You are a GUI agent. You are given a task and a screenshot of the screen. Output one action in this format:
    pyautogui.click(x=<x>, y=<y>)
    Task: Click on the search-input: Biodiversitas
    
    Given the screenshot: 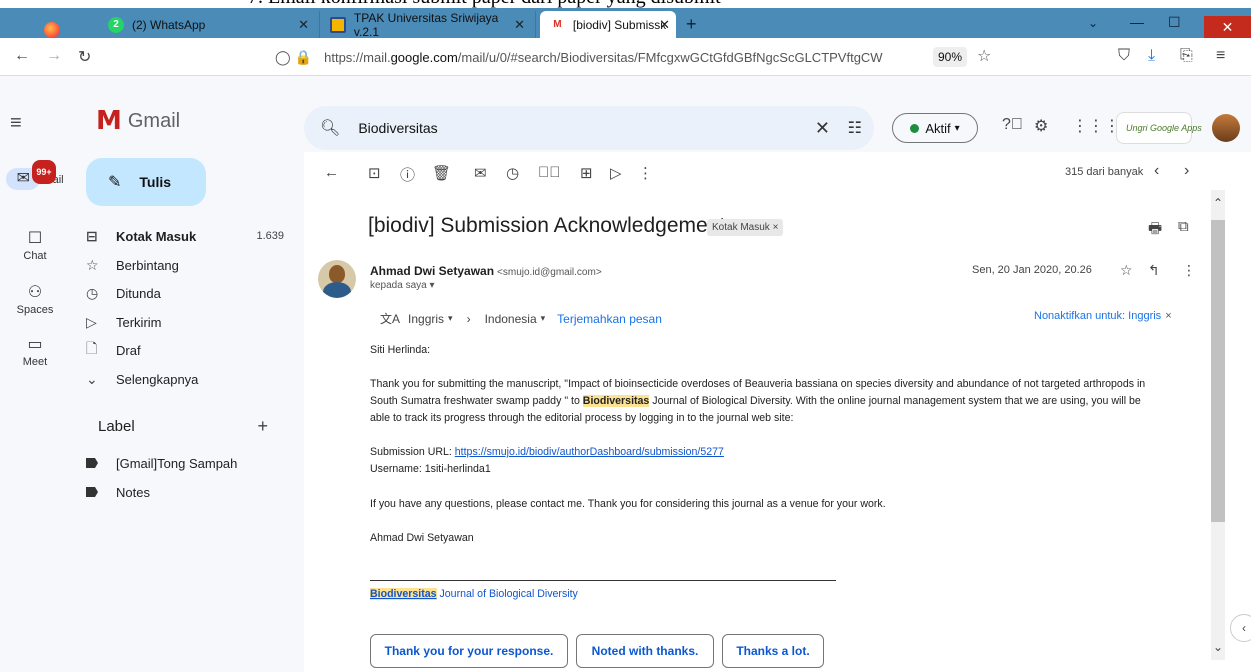 What is the action you would take?
    pyautogui.click(x=397, y=128)
    